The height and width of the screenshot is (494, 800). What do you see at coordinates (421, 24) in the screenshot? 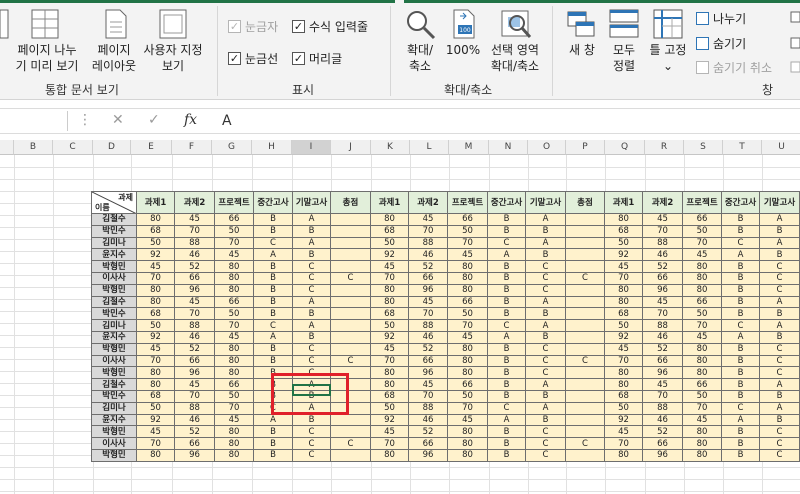
I see `zoom-magnifier-icon` at bounding box center [421, 24].